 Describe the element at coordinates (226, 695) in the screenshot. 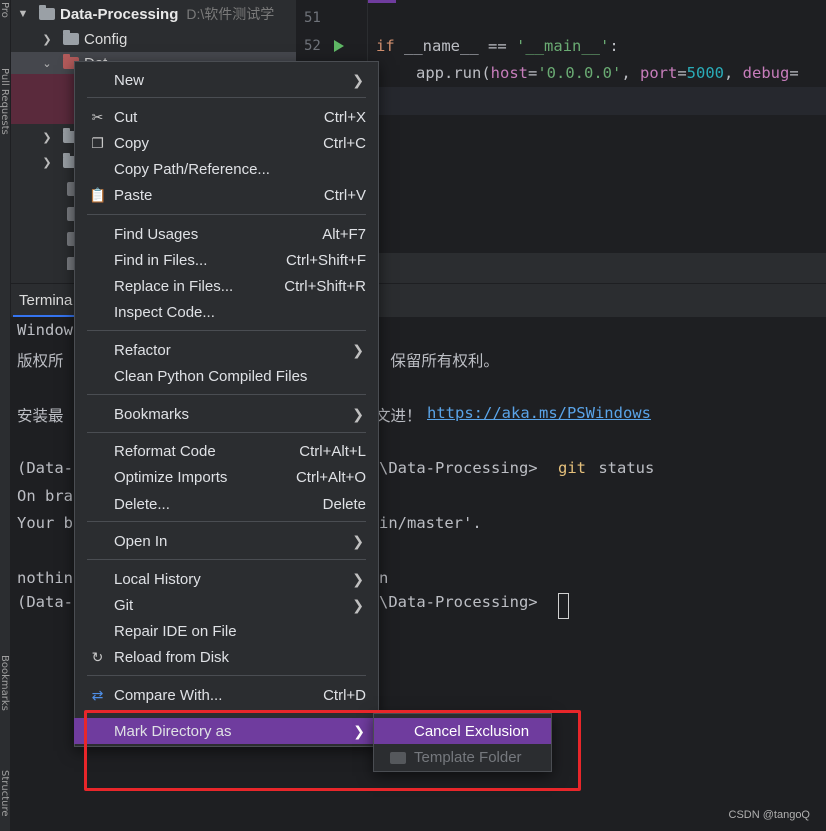

I see `menu-item-compare-with: ⇄ Compare With... Ctrl+D` at that location.